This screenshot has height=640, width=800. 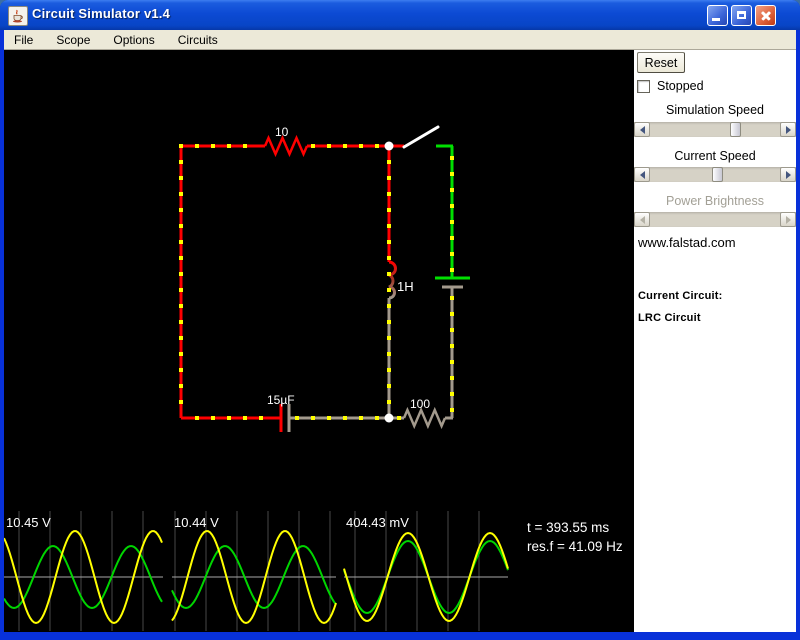 I want to click on menu-circuits: Circuits, so click(x=198, y=40).